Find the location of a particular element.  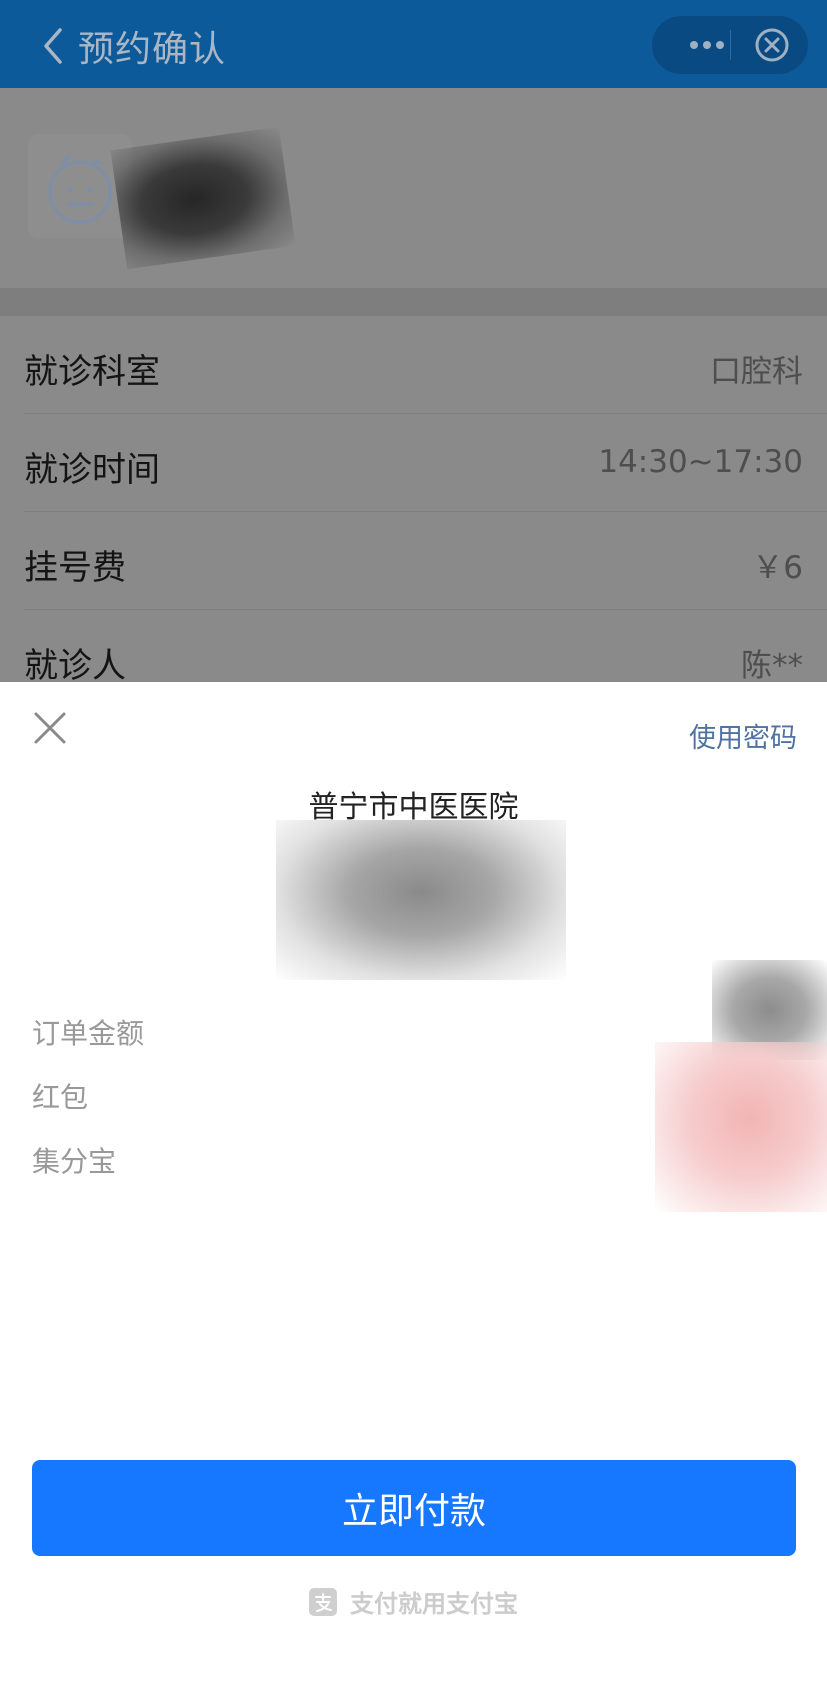

ellipsis-icon is located at coordinates (707, 45).